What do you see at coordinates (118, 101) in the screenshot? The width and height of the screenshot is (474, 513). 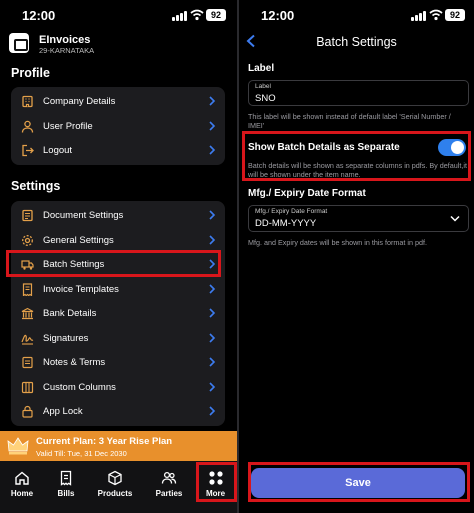 I see `menu-item-company-details: Company Details` at bounding box center [118, 101].